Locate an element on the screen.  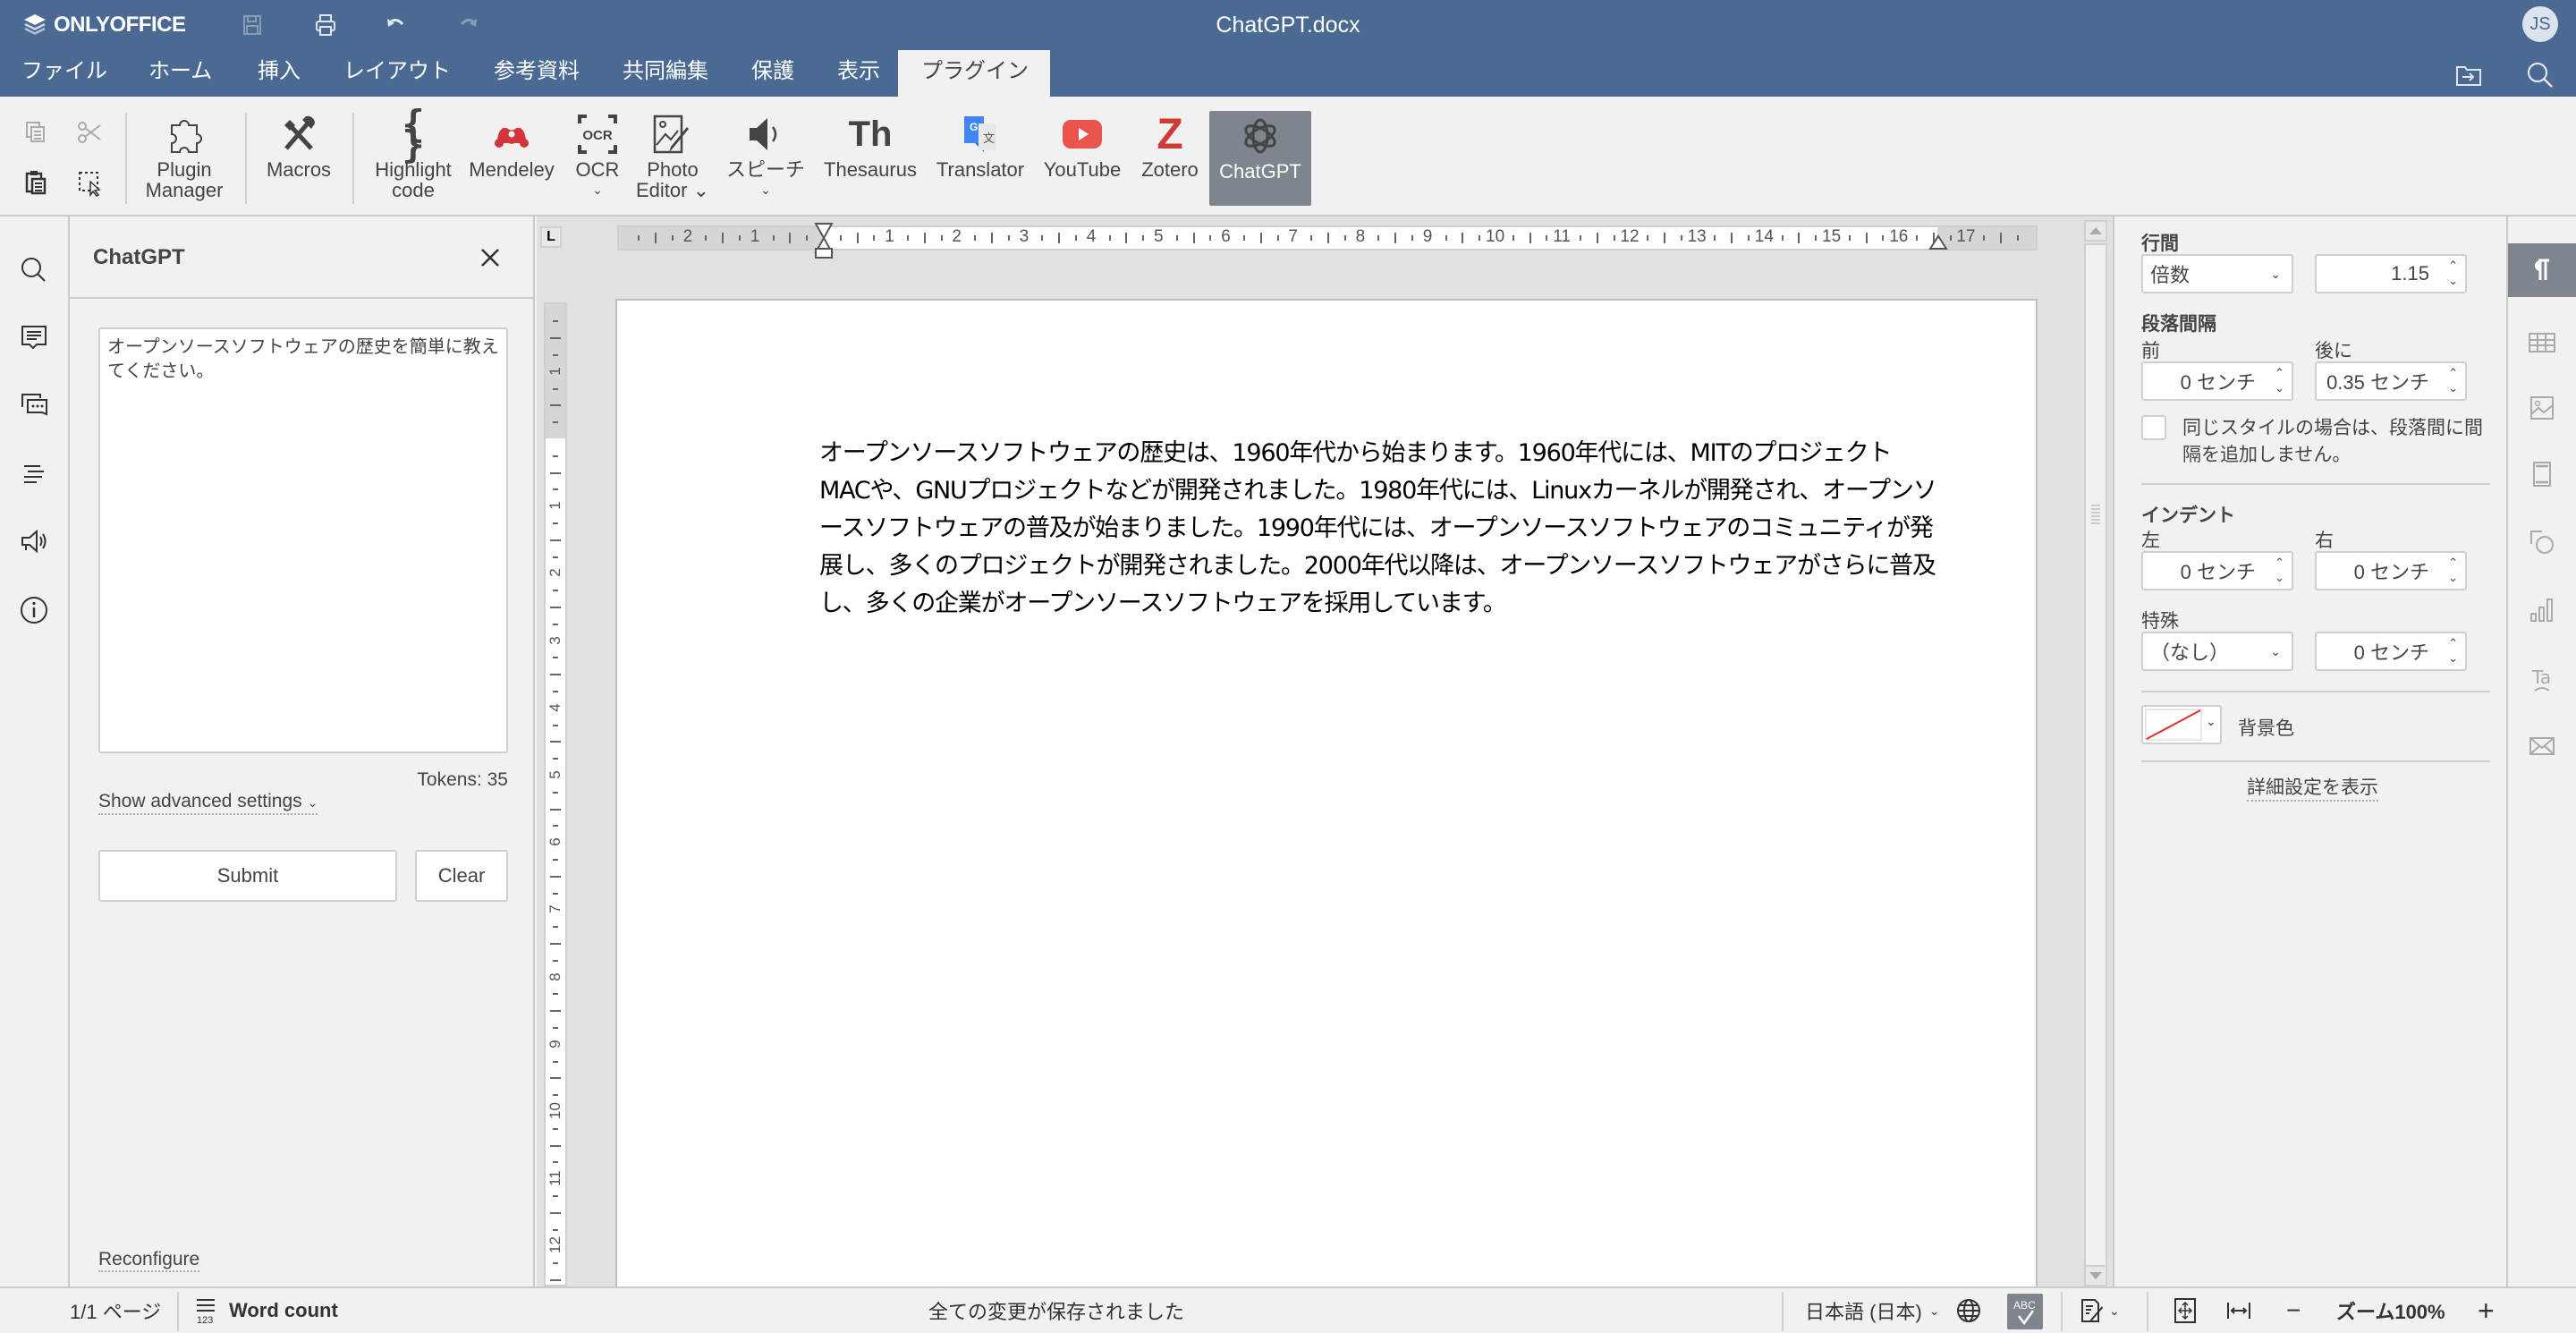
vertical-scrollbar is located at coordinates (2095, 753).